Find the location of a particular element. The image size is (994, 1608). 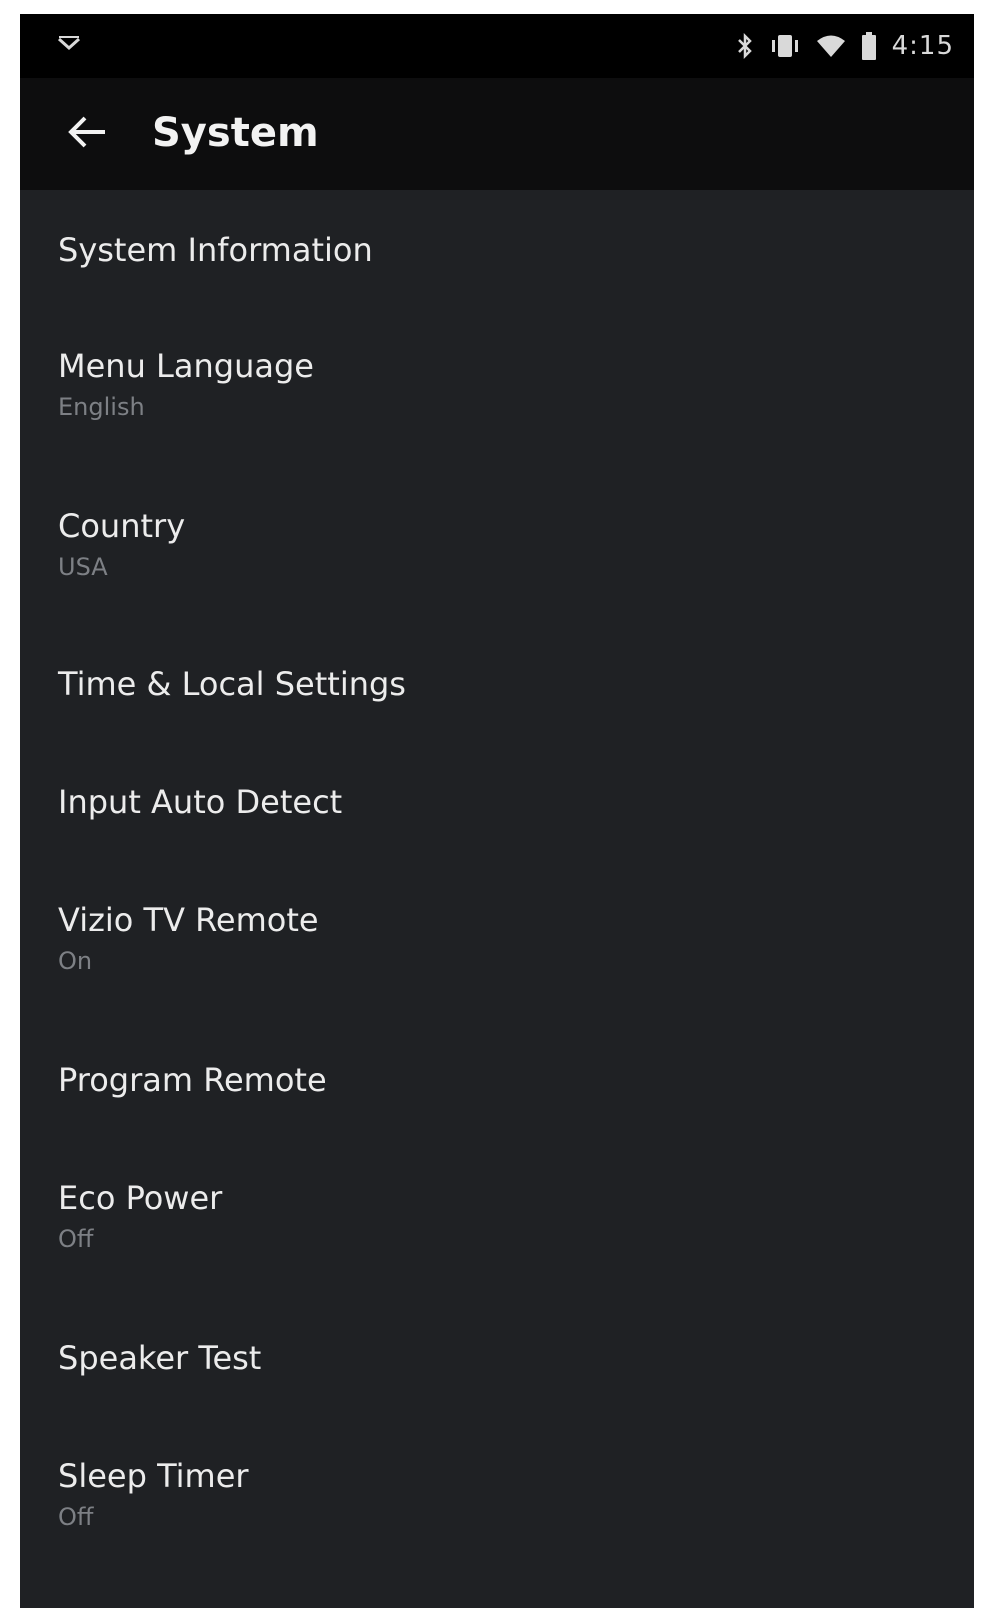

status-icons: 4:15 is located at coordinates (845, 46).